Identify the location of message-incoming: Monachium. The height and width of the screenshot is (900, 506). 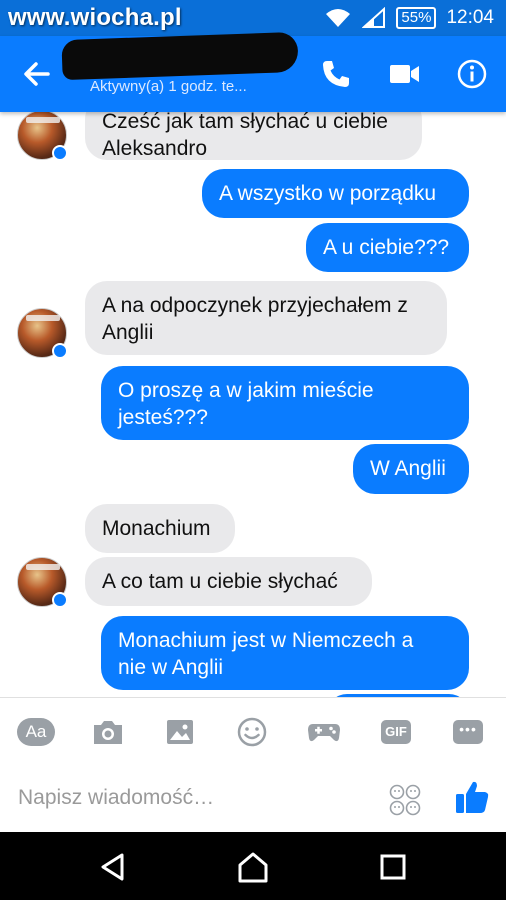
(160, 528).